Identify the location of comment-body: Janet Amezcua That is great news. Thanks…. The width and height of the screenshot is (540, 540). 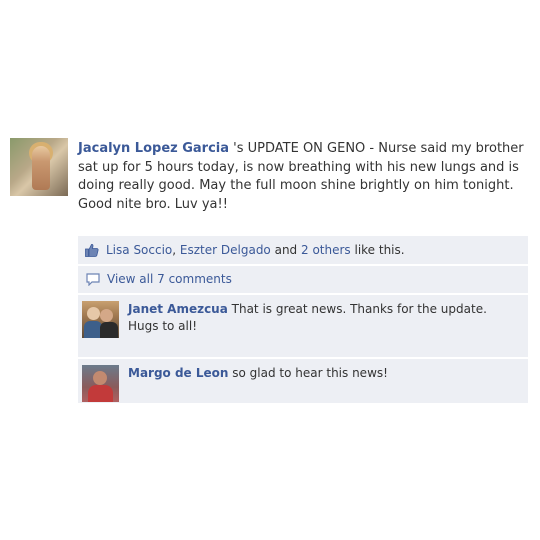
(324, 317).